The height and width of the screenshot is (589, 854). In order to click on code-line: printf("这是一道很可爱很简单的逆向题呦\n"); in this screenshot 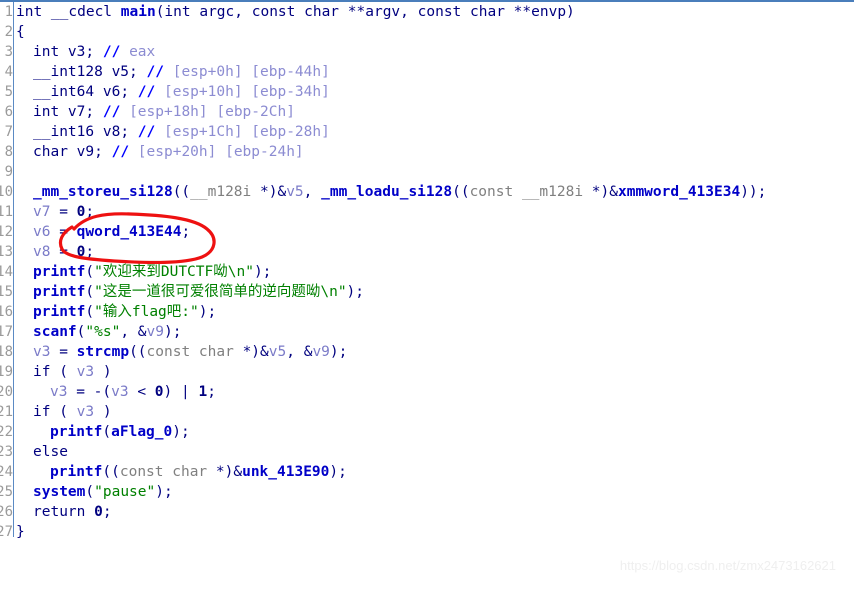, I will do `click(190, 292)`.